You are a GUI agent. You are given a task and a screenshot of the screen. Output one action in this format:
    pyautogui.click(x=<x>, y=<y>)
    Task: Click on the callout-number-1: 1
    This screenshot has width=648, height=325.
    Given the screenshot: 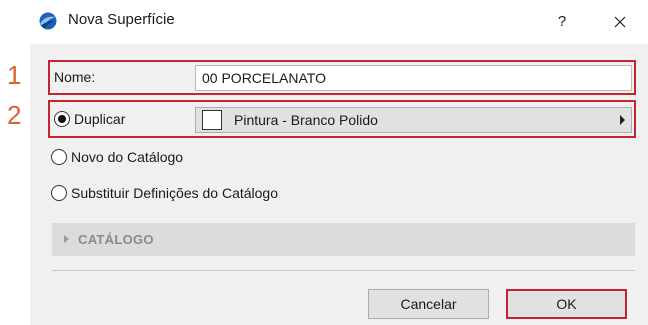 What is the action you would take?
    pyautogui.click(x=14, y=75)
    